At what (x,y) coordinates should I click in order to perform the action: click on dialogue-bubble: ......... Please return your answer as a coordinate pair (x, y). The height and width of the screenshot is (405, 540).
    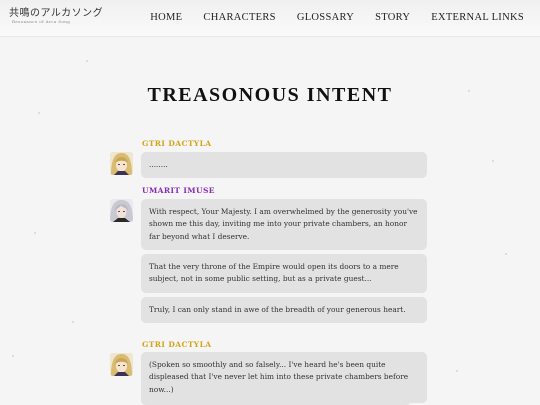
    Looking at the image, I should click on (284, 165).